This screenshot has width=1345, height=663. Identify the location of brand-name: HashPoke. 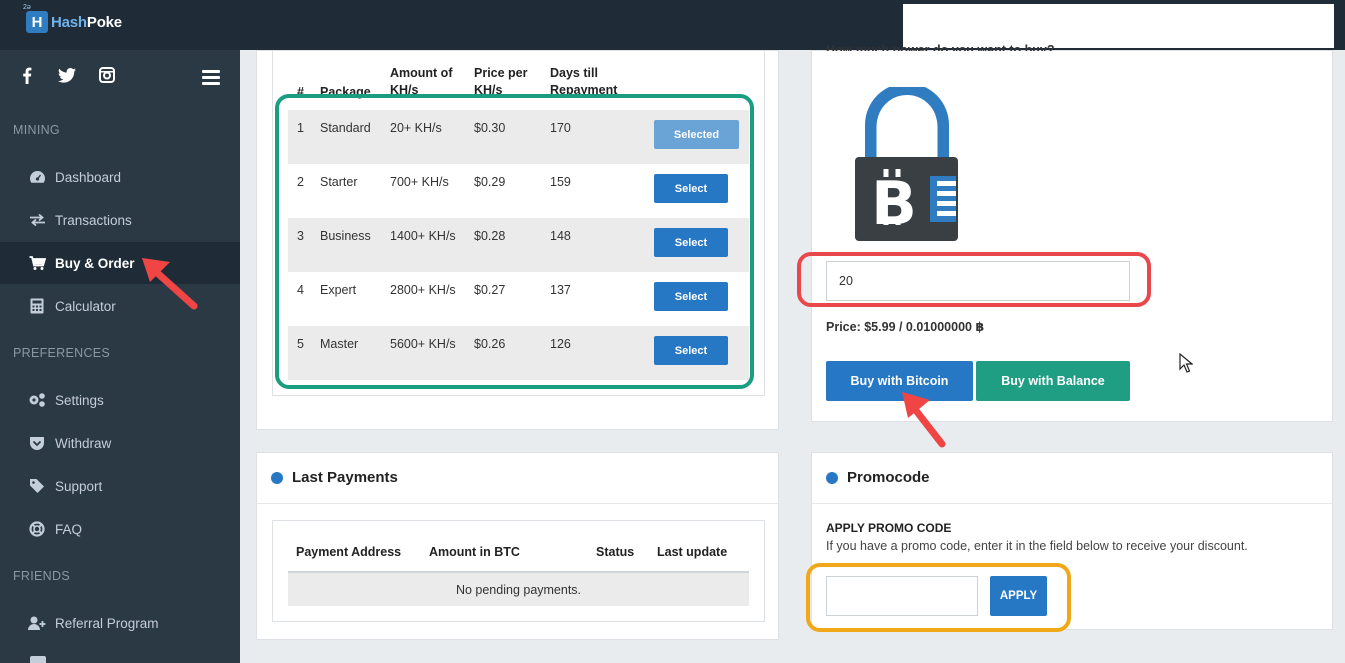
(86, 22).